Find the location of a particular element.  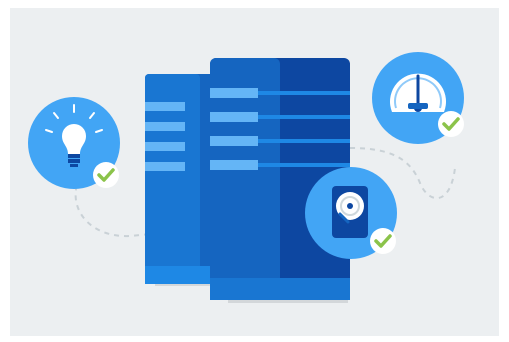

hard-drive-icon is located at coordinates (350, 212).